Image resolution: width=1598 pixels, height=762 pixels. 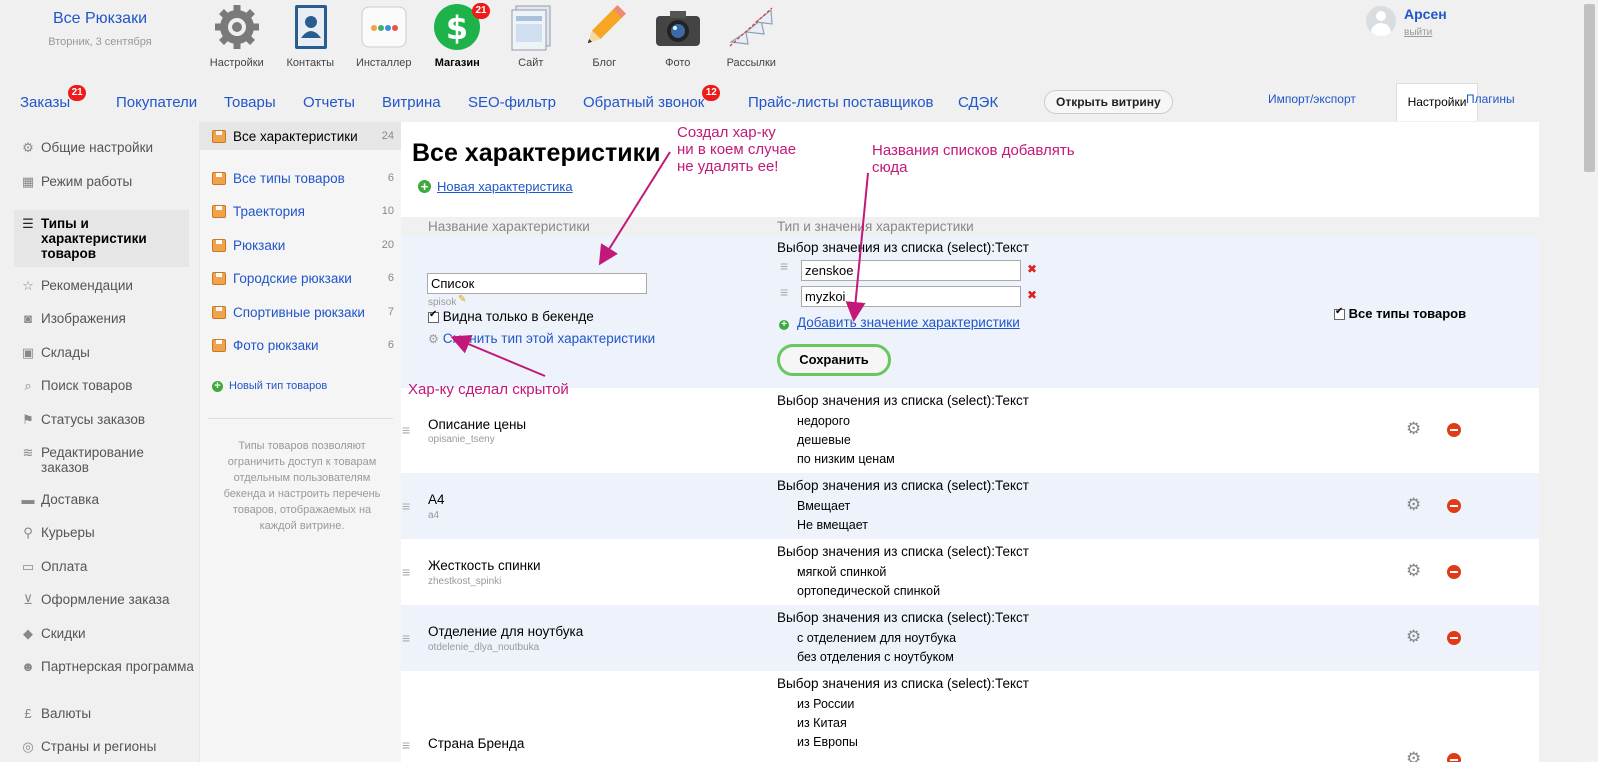 What do you see at coordinates (505, 186) in the screenshot?
I see `new-feature-label: Новая характеристика` at bounding box center [505, 186].